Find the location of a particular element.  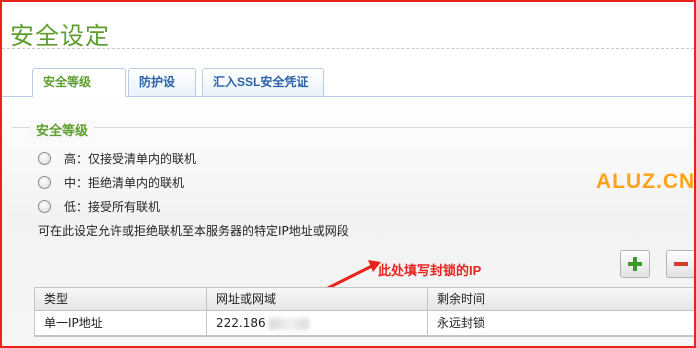

minus-icon is located at coordinates (681, 264).